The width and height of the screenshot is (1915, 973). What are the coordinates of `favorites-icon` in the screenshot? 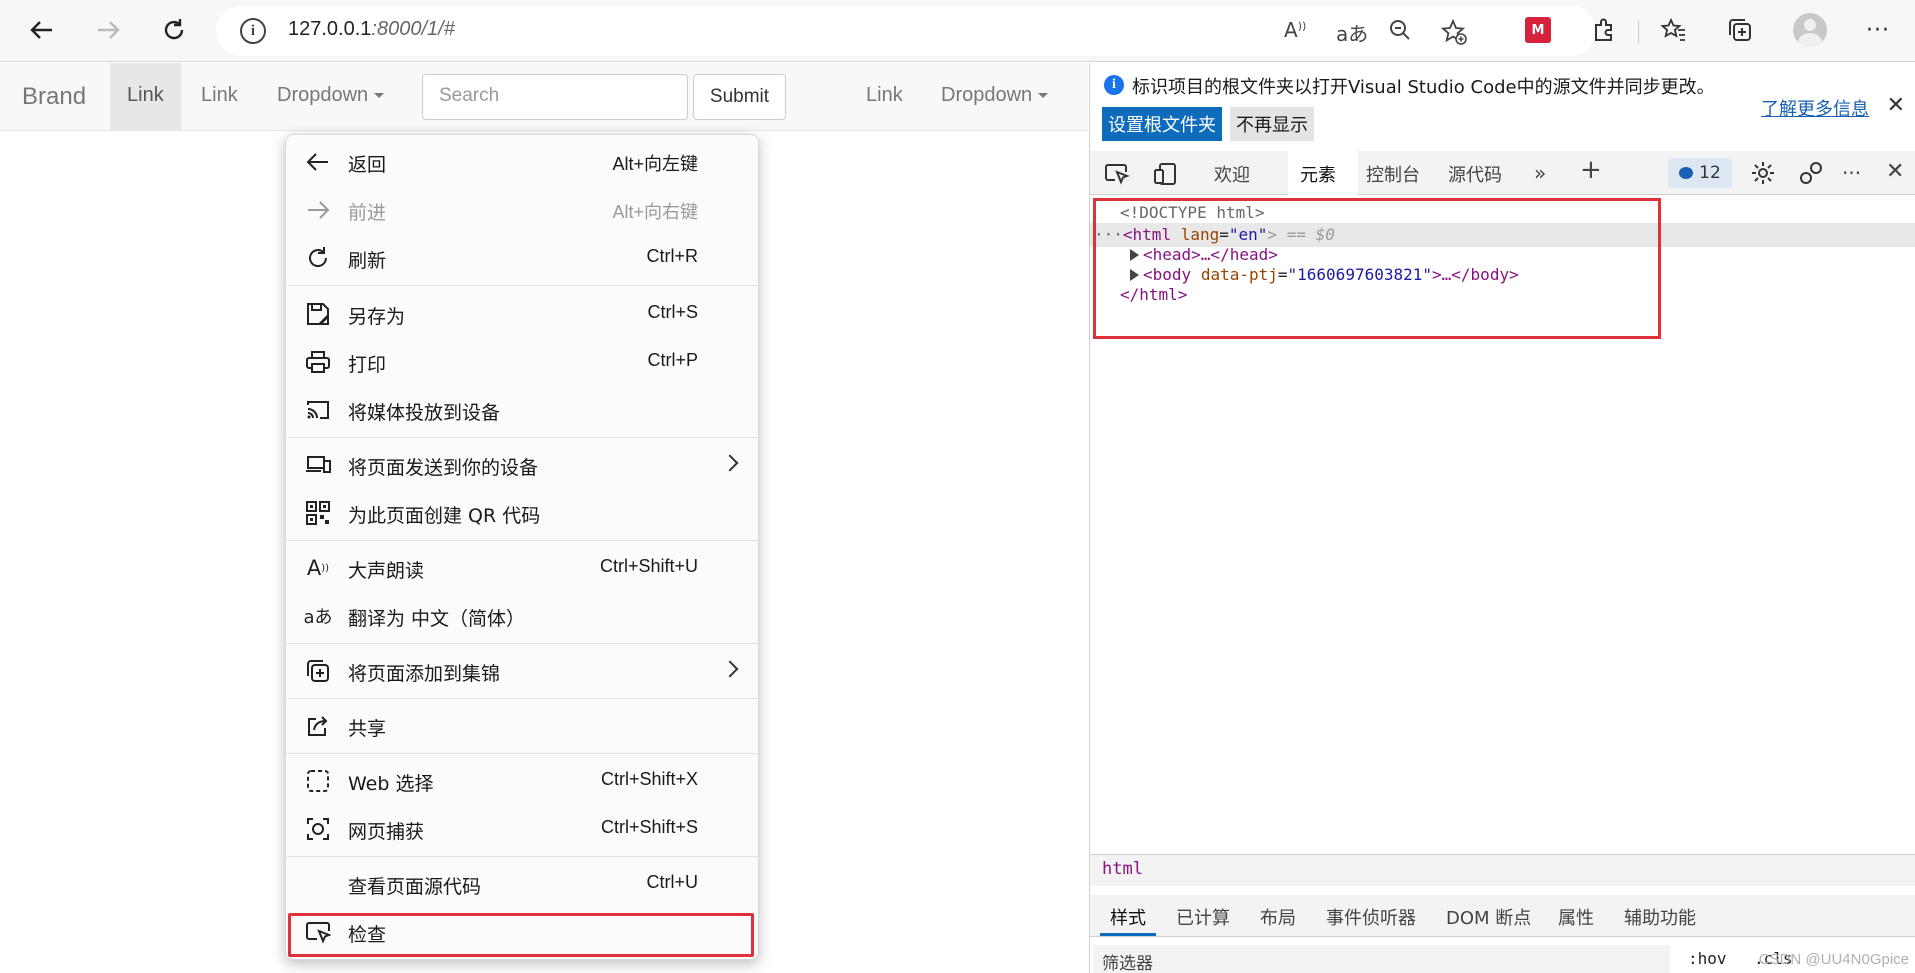 It's located at (1674, 30).